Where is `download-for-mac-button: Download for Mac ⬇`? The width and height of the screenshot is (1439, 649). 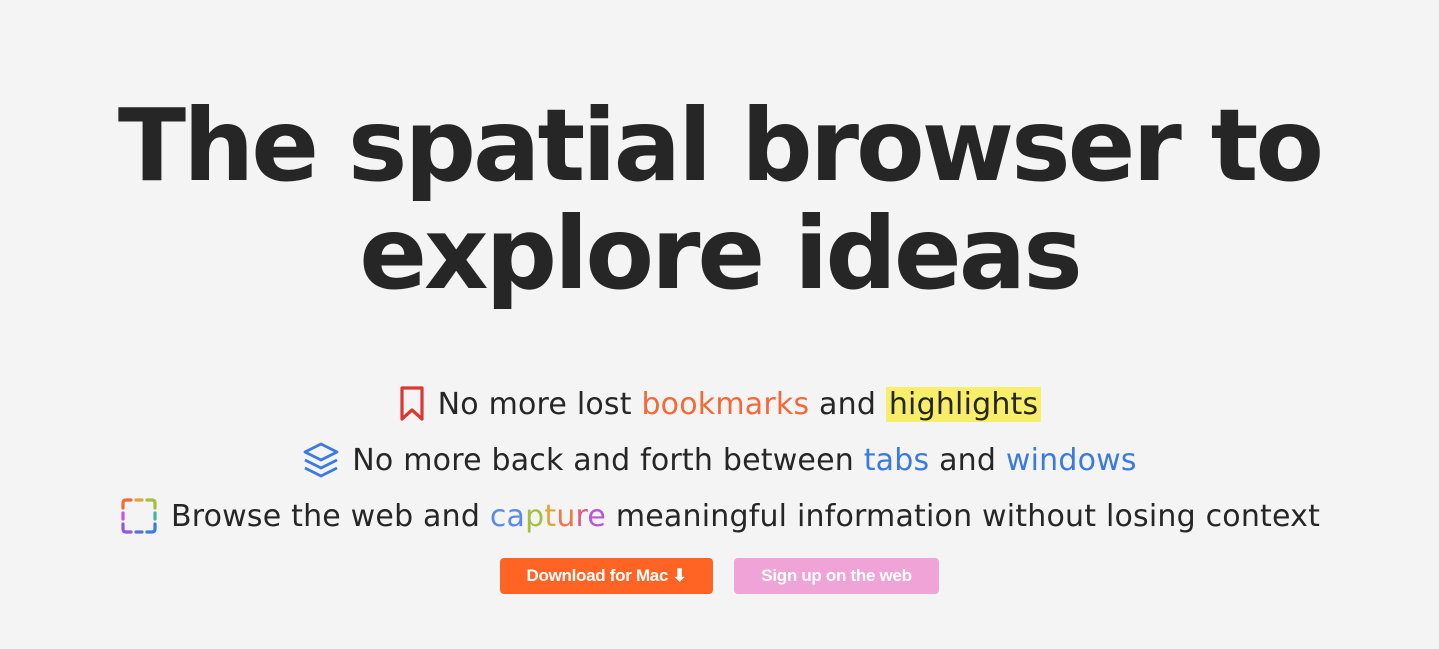 download-for-mac-button: Download for Mac ⬇ is located at coordinates (606, 576).